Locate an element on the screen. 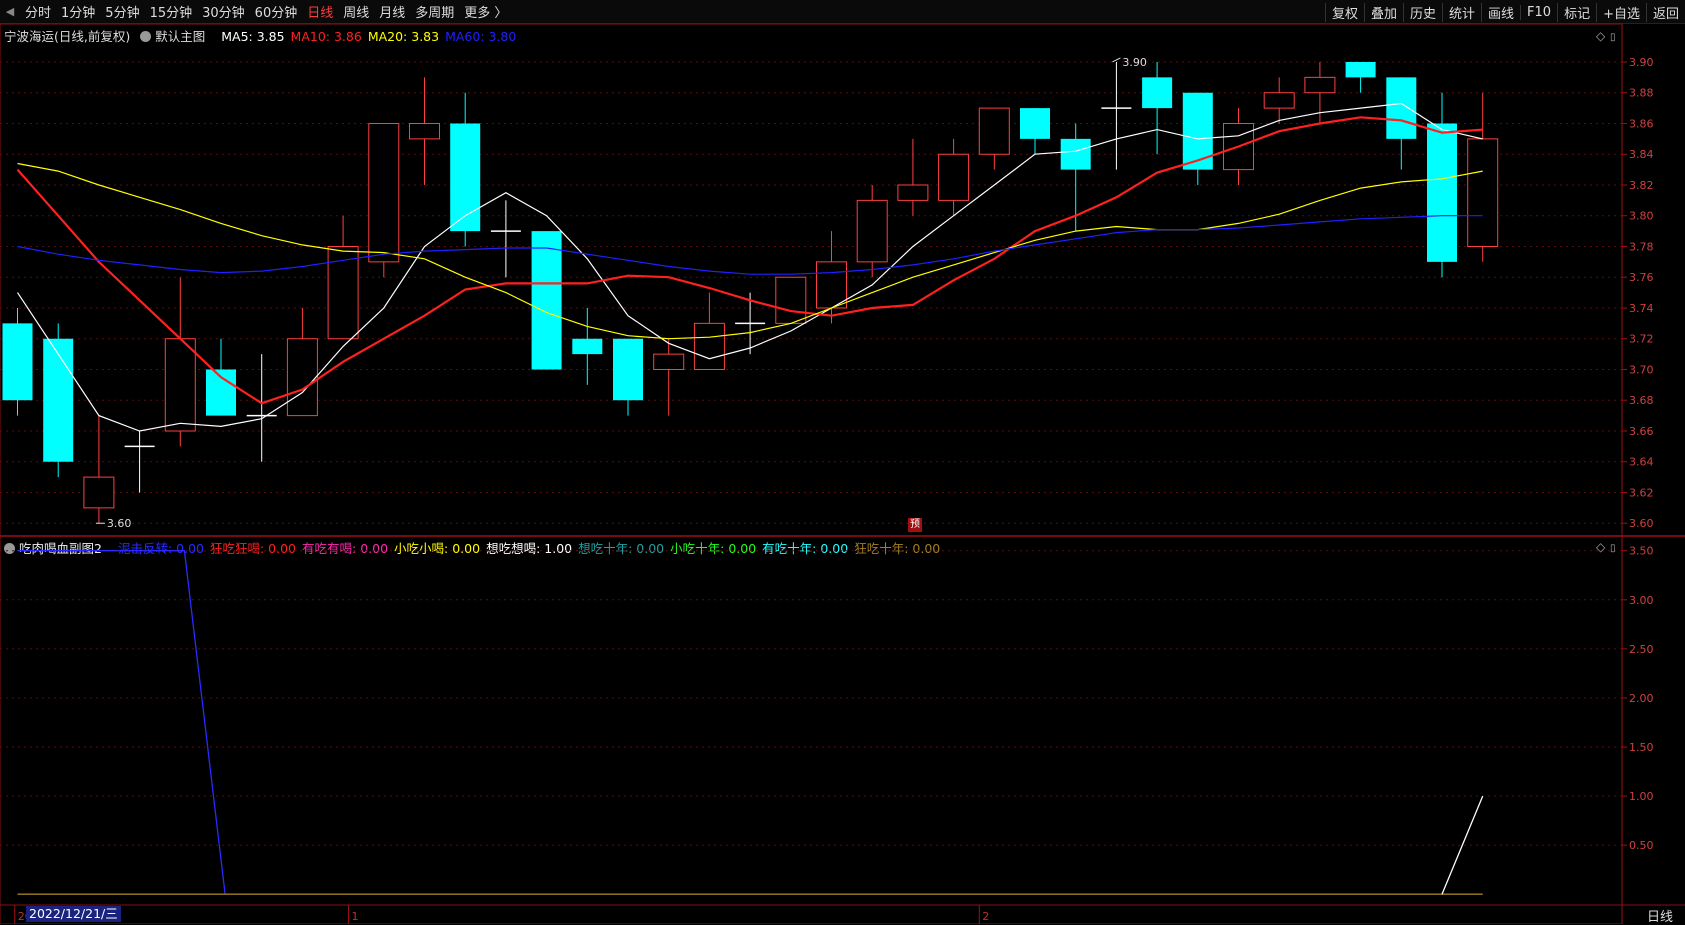 The width and height of the screenshot is (1685, 925). indicator-tick-label: 2.50 is located at coordinates (1641, 649).